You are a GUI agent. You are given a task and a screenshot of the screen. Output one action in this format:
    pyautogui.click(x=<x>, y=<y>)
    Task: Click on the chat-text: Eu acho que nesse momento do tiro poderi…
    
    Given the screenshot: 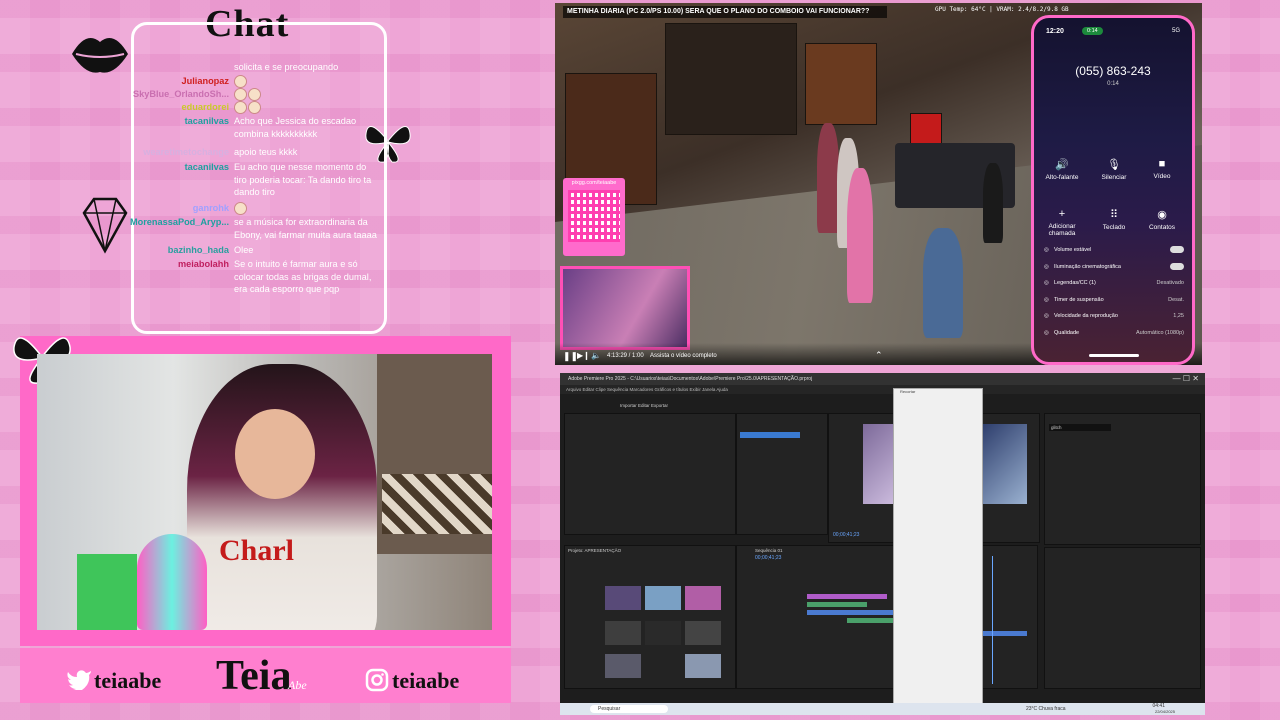 What is the action you would take?
    pyautogui.click(x=303, y=179)
    